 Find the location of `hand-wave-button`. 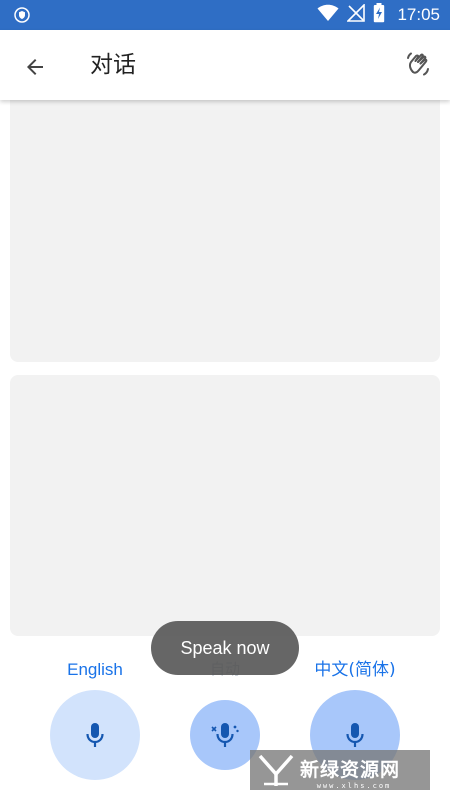

hand-wave-button is located at coordinates (419, 65).